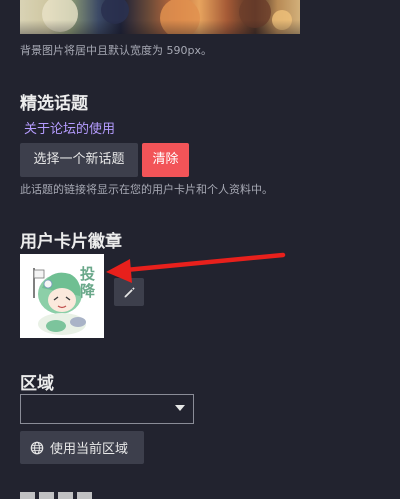 This screenshot has width=400, height=499. I want to click on location-heading: 区域, so click(37, 384).